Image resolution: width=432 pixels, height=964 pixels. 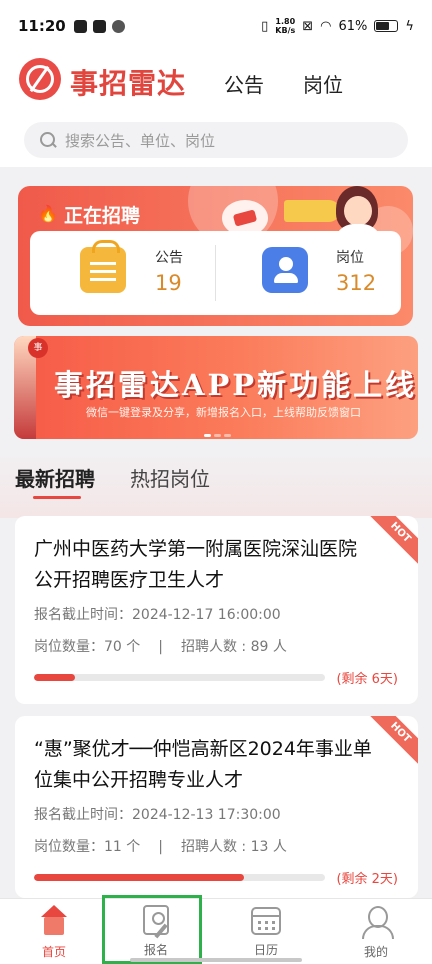 I want to click on tab-positions: 岗位, so click(x=323, y=83).